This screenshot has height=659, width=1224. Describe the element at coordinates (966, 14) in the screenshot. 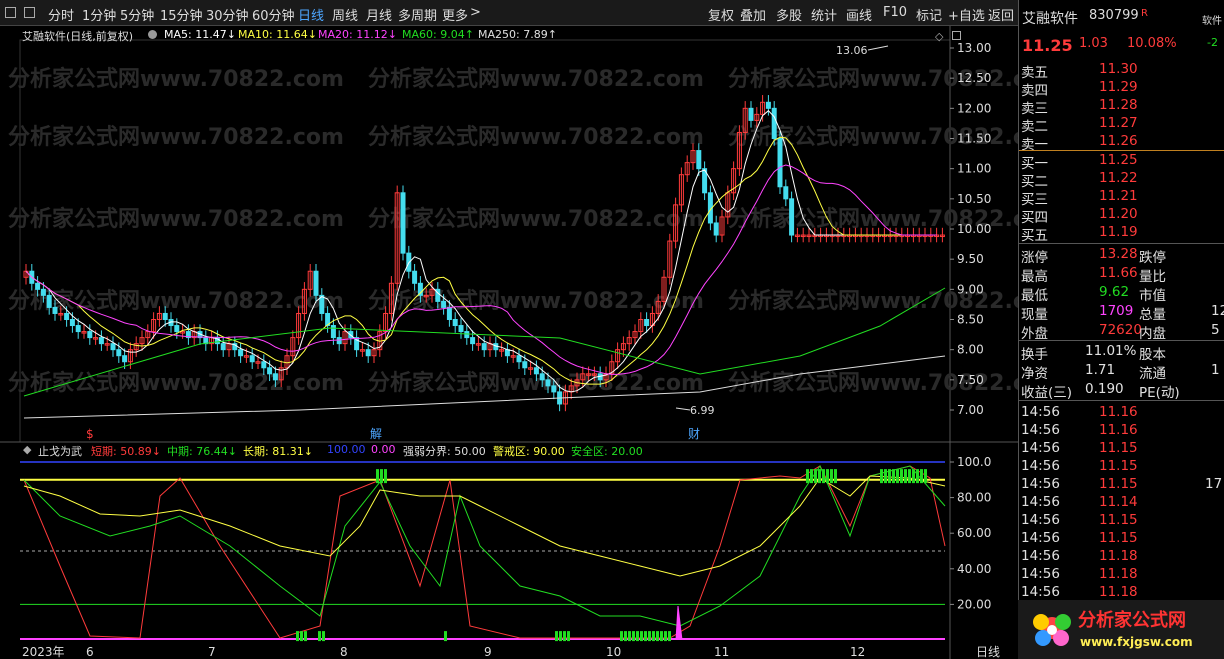

I see `button-zixuan: +自选` at that location.